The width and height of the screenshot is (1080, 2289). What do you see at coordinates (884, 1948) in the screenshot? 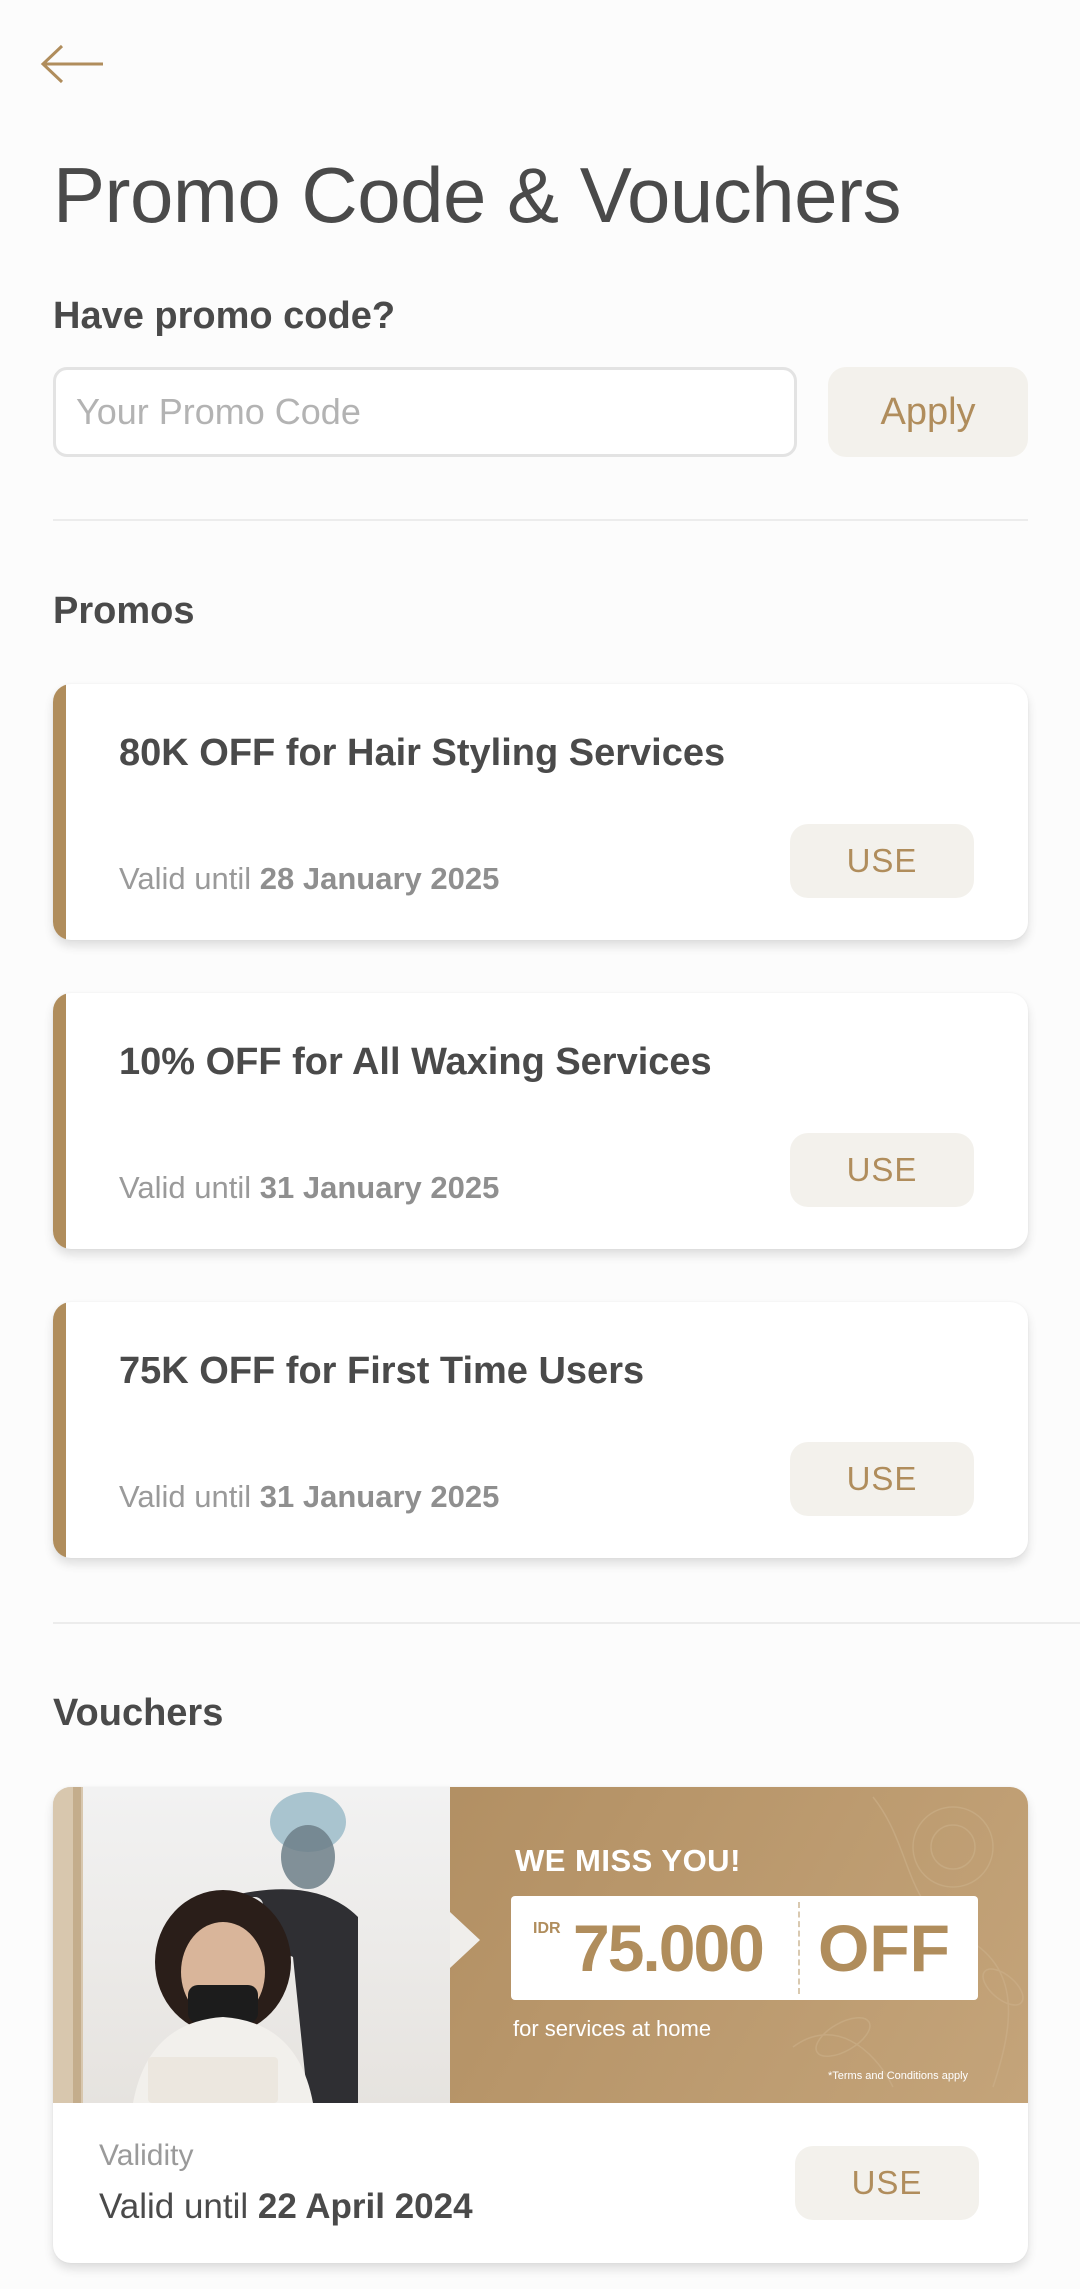
I see `banner-off: OFF` at bounding box center [884, 1948].